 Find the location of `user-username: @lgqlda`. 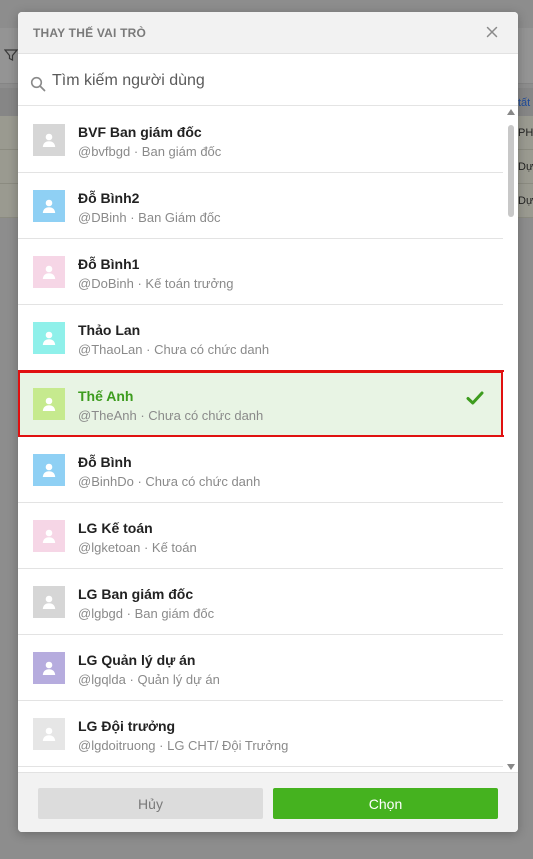

user-username: @lgqlda is located at coordinates (102, 679).